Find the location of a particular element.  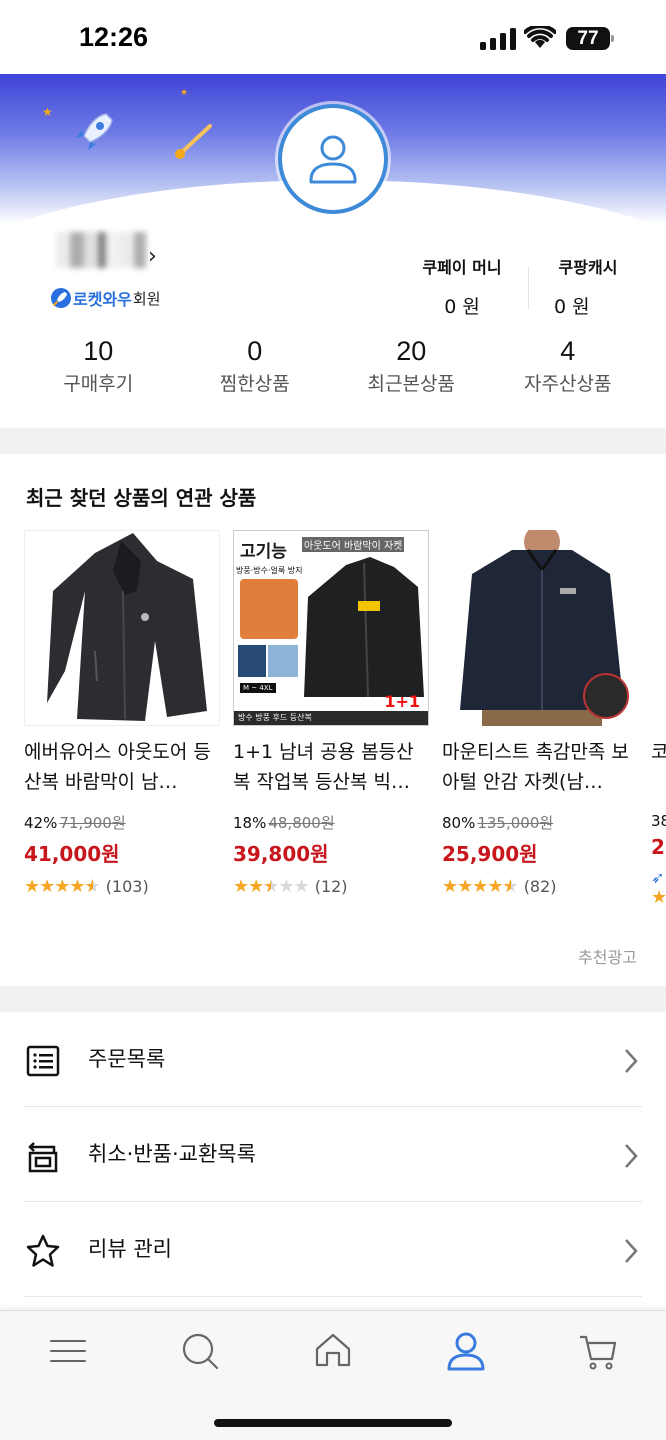

original-price: 71,900원 is located at coordinates (92, 823).